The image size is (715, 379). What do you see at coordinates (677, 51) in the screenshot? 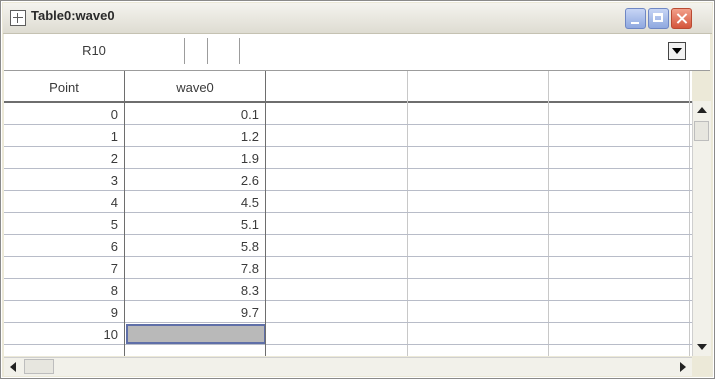
I see `chevron-down-icon` at bounding box center [677, 51].